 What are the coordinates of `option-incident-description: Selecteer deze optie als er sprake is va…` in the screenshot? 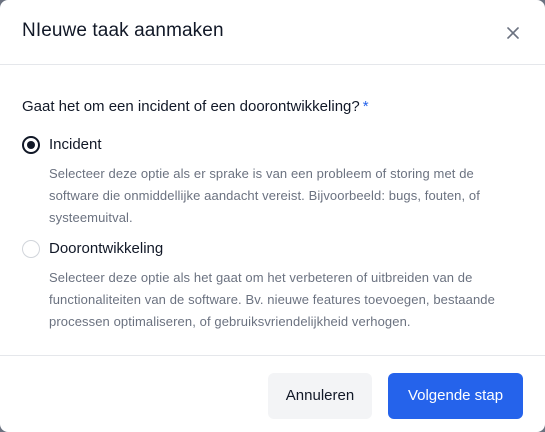 It's located at (264, 195).